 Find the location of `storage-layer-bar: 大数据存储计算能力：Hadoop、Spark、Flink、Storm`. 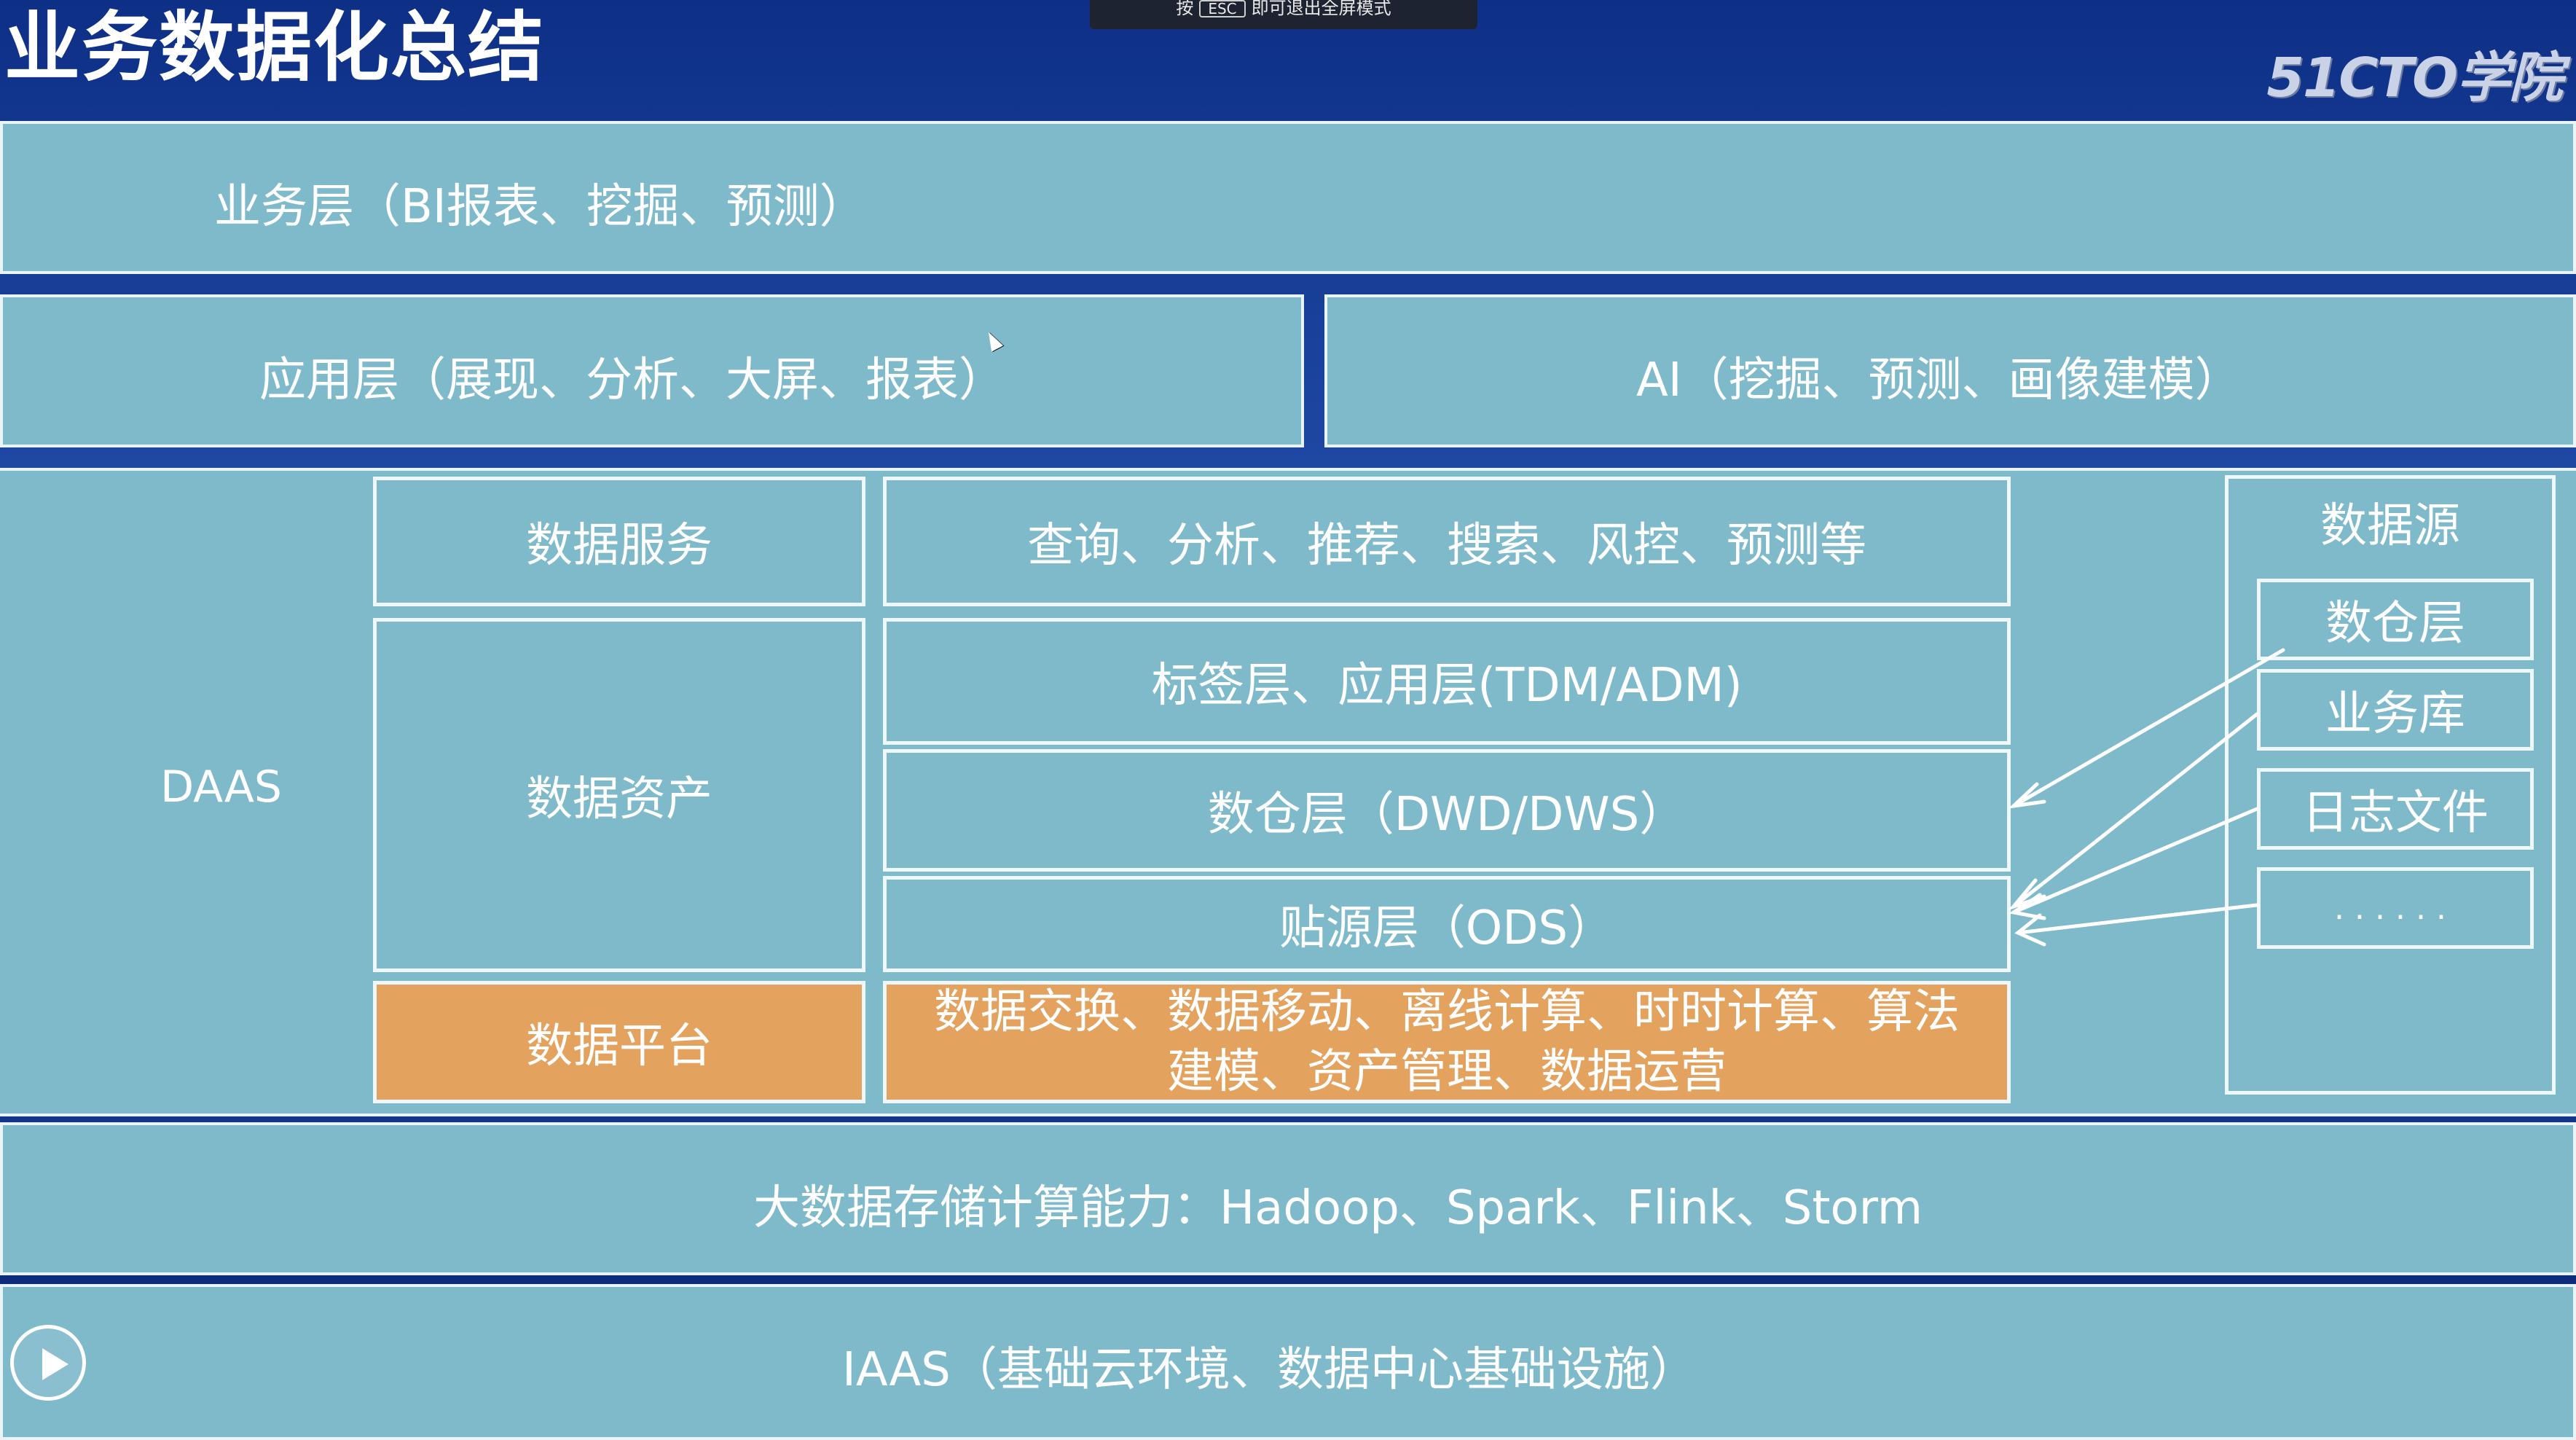

storage-layer-bar: 大数据存储计算能力：Hadoop、Spark、Flink、Storm is located at coordinates (1288, 1198).